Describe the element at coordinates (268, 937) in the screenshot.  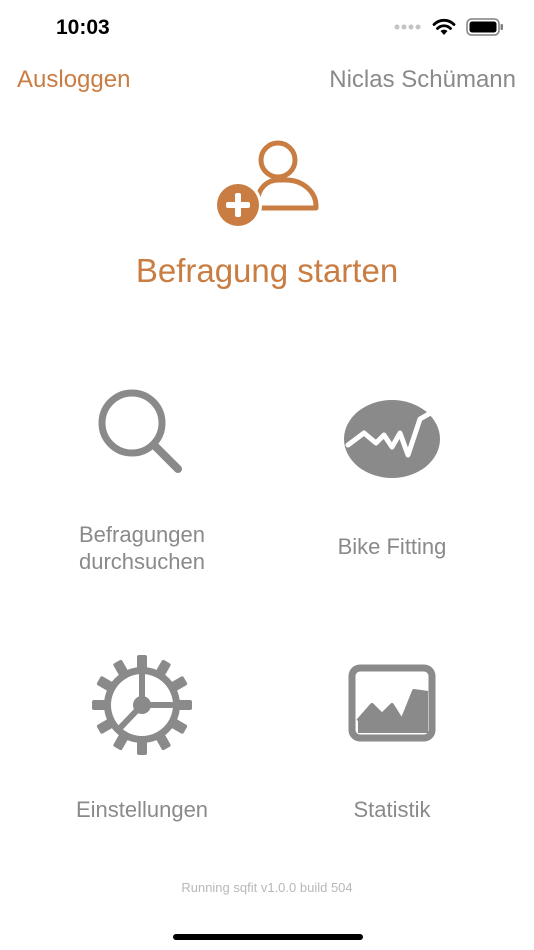
I see `home-indicator` at that location.